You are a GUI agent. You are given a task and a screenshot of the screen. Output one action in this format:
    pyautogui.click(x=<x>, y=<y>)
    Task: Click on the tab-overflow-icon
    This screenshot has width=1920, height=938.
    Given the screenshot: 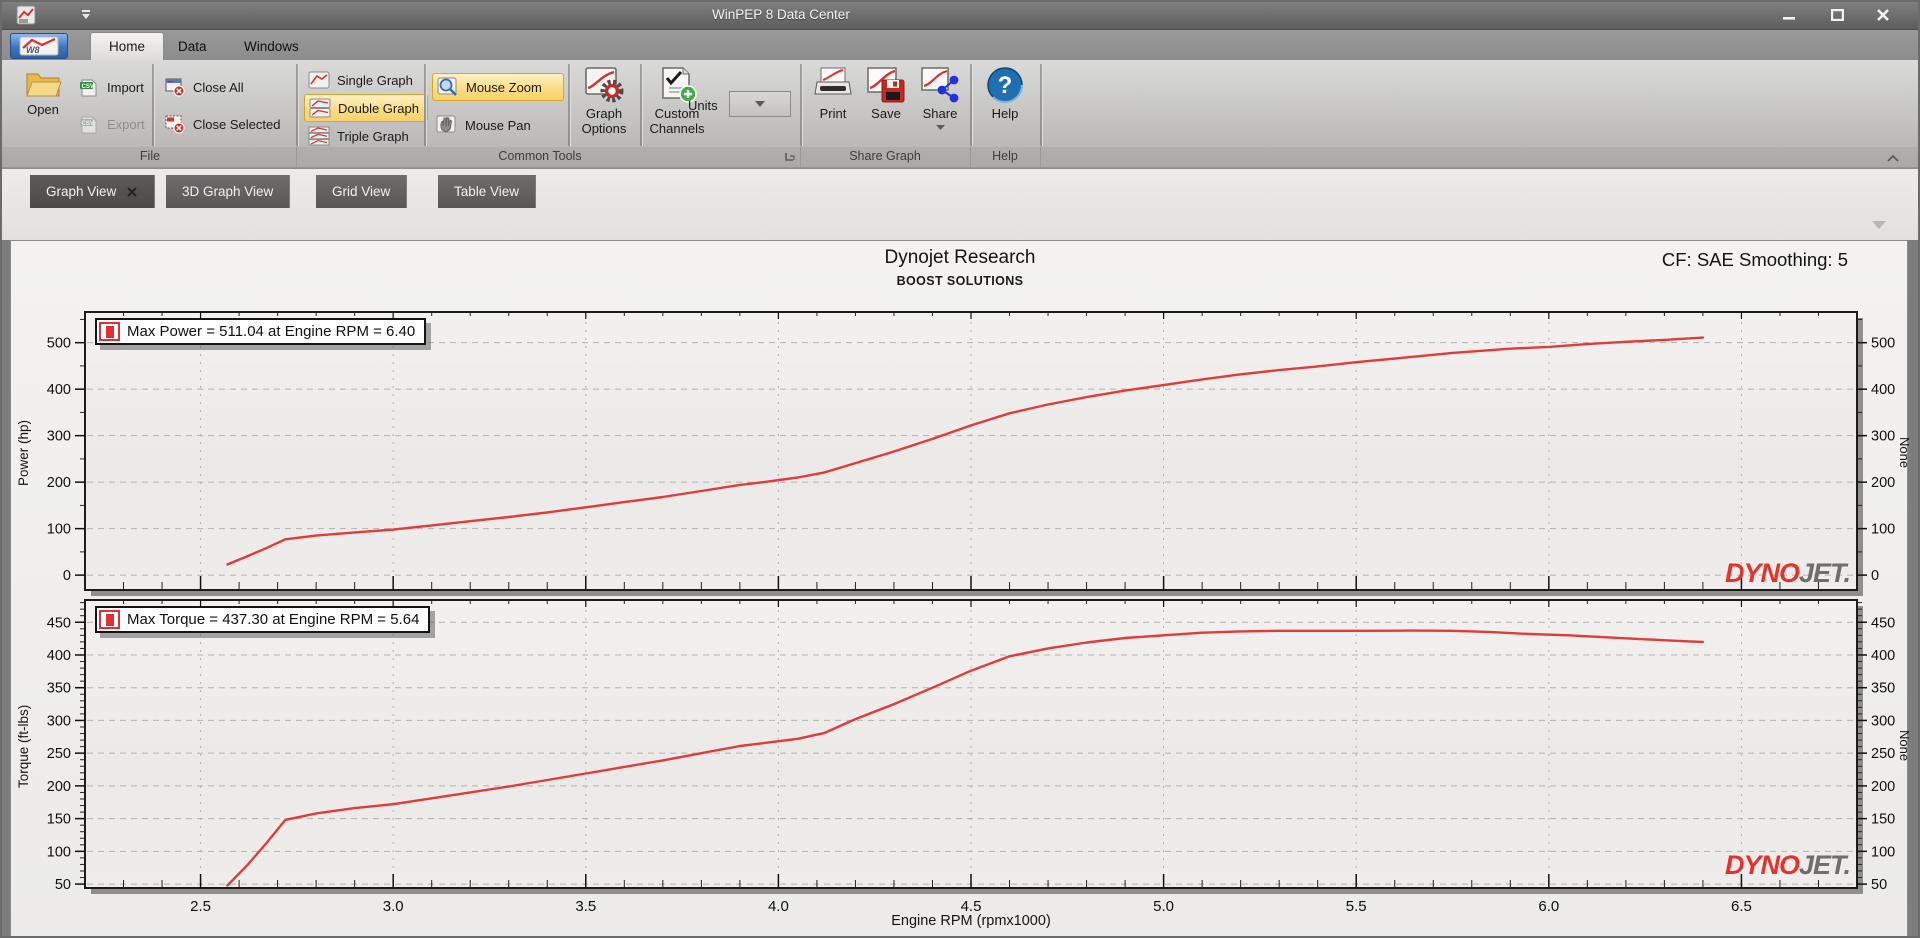 What is the action you would take?
    pyautogui.click(x=1880, y=226)
    